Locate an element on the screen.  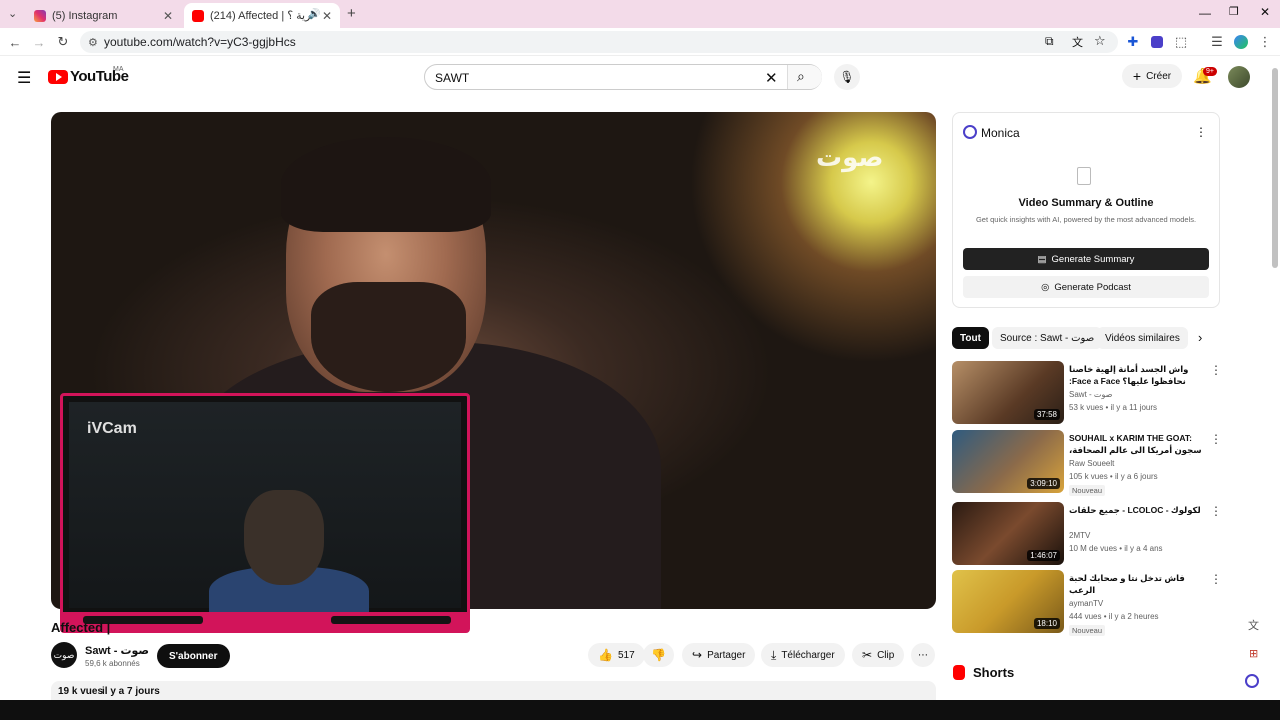
tab-youtube: (214) Affected | بكل حرية ؟ 🔊 ✕ is located at coordinates (262, 15).